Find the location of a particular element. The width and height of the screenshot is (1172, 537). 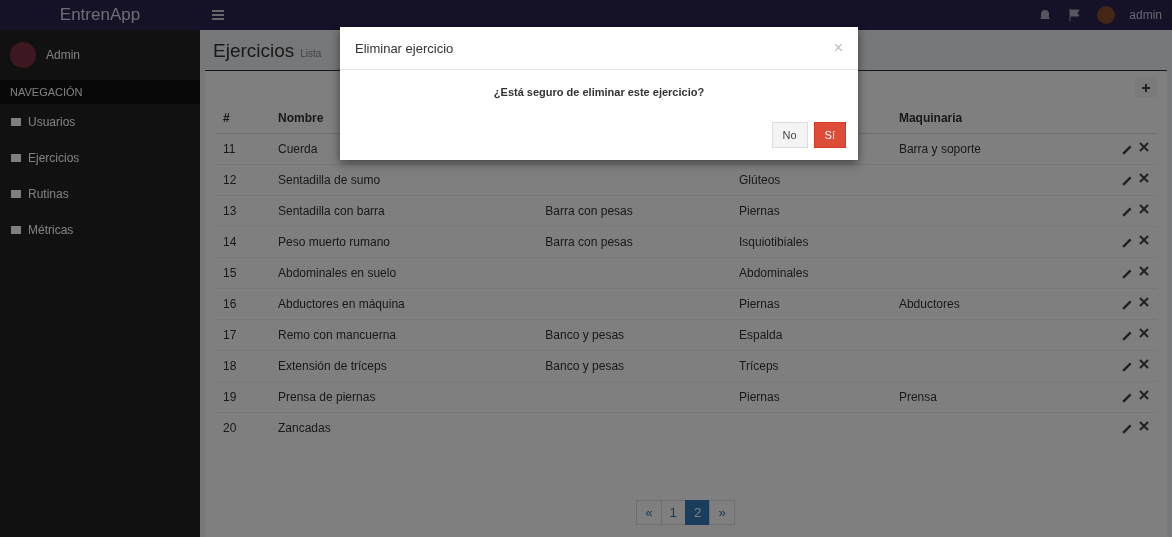

table-cell: Sentadilla de sumo is located at coordinates (329, 180).